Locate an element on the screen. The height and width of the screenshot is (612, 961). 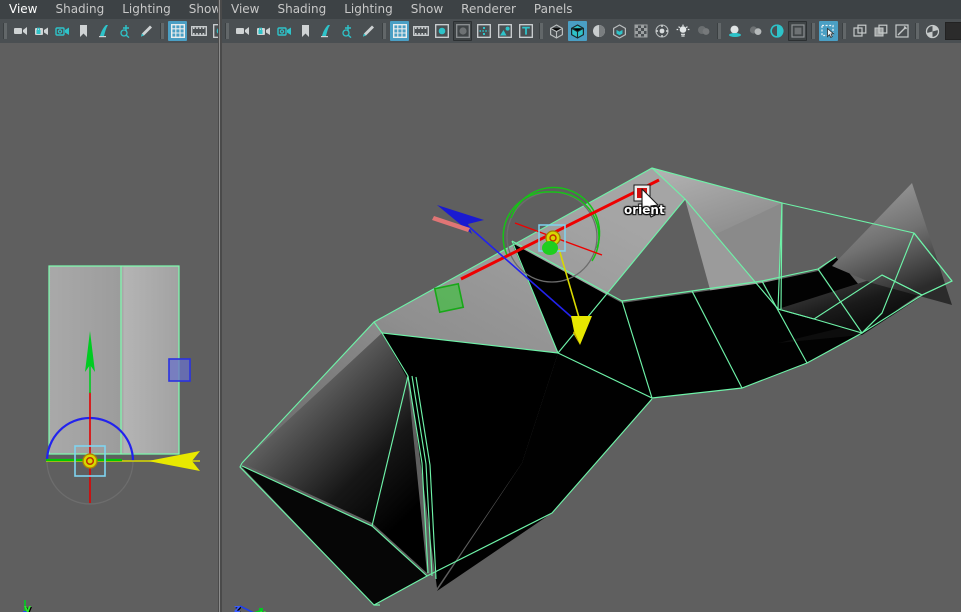
menu-show: Show is located at coordinates (427, 9).